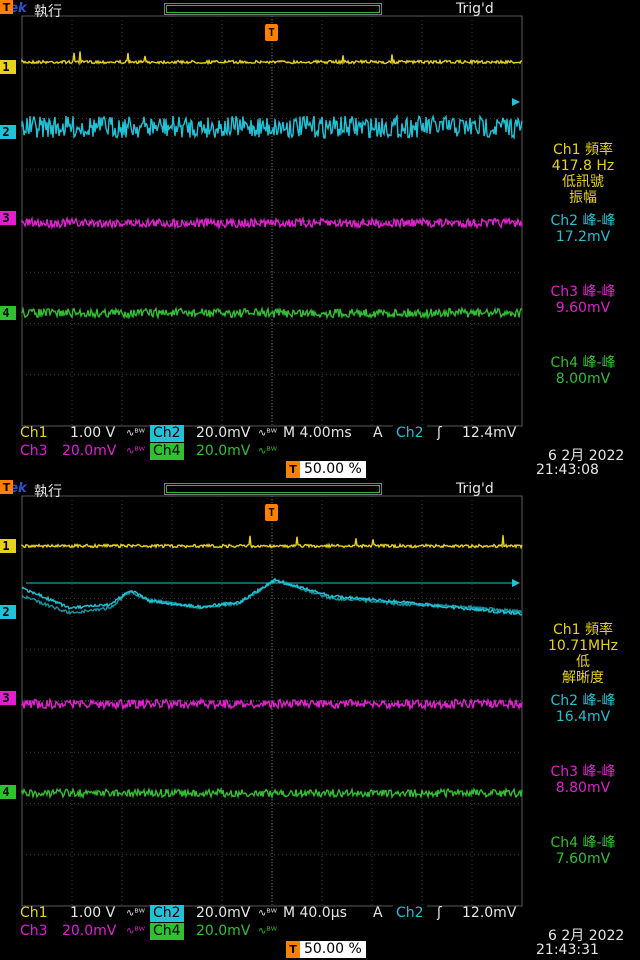  What do you see at coordinates (583, 788) in the screenshot?
I see `ch3-measure-value: 8.80mV` at bounding box center [583, 788].